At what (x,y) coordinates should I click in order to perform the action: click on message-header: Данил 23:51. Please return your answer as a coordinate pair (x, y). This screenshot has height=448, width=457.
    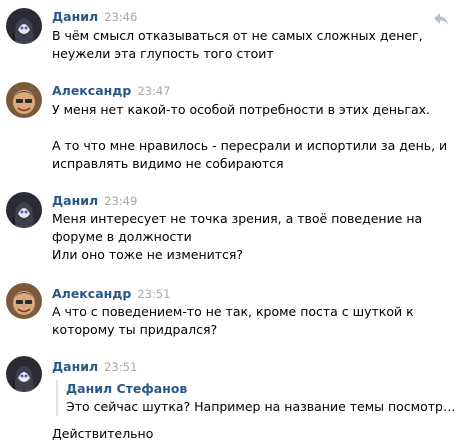
    Looking at the image, I should click on (94, 367).